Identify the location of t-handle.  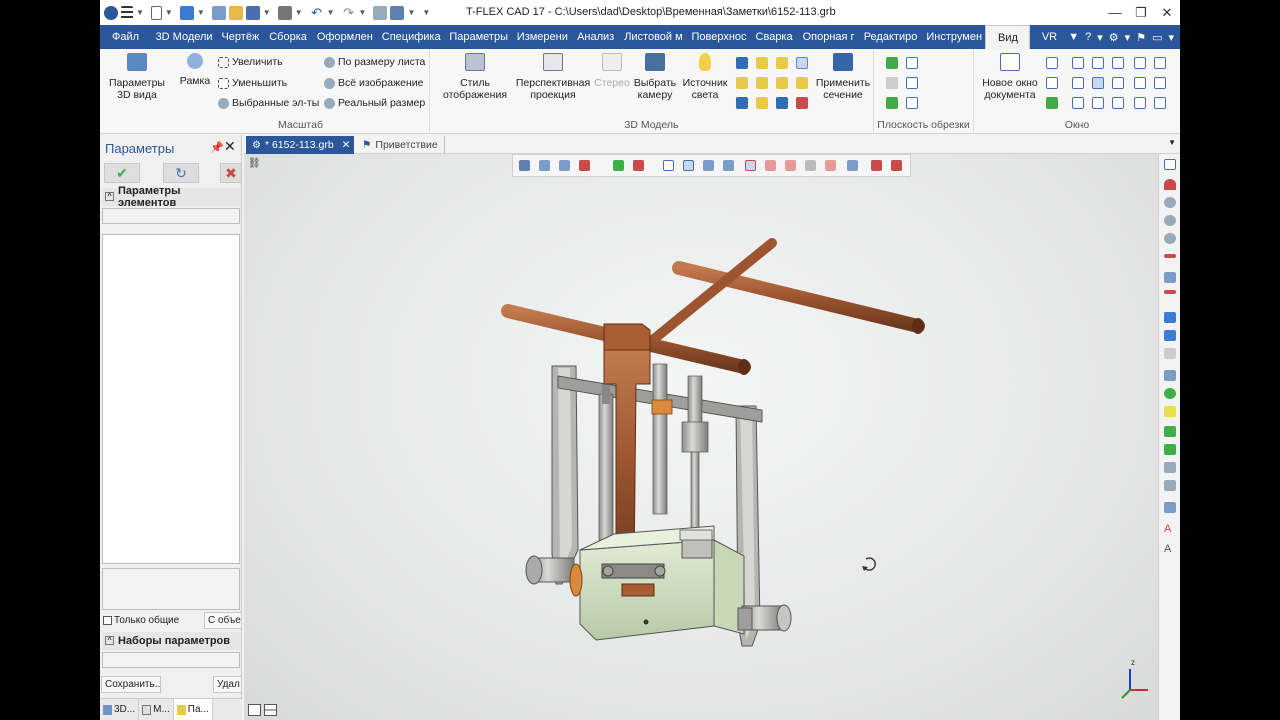
(713, 306).